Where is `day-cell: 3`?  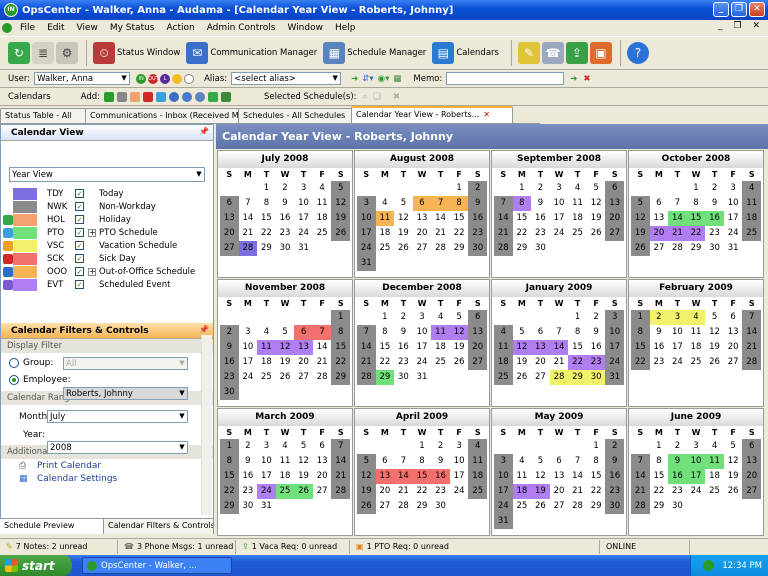
day-cell: 3 is located at coordinates (696, 446).